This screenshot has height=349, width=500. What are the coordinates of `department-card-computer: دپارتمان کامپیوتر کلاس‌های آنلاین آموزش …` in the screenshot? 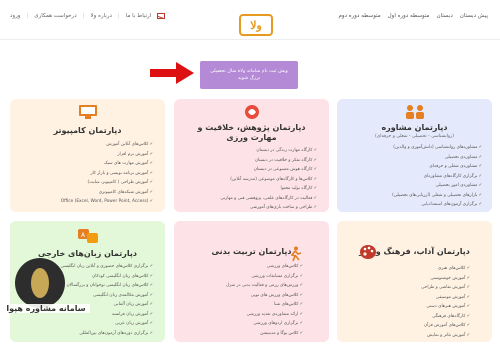 It's located at (87, 155).